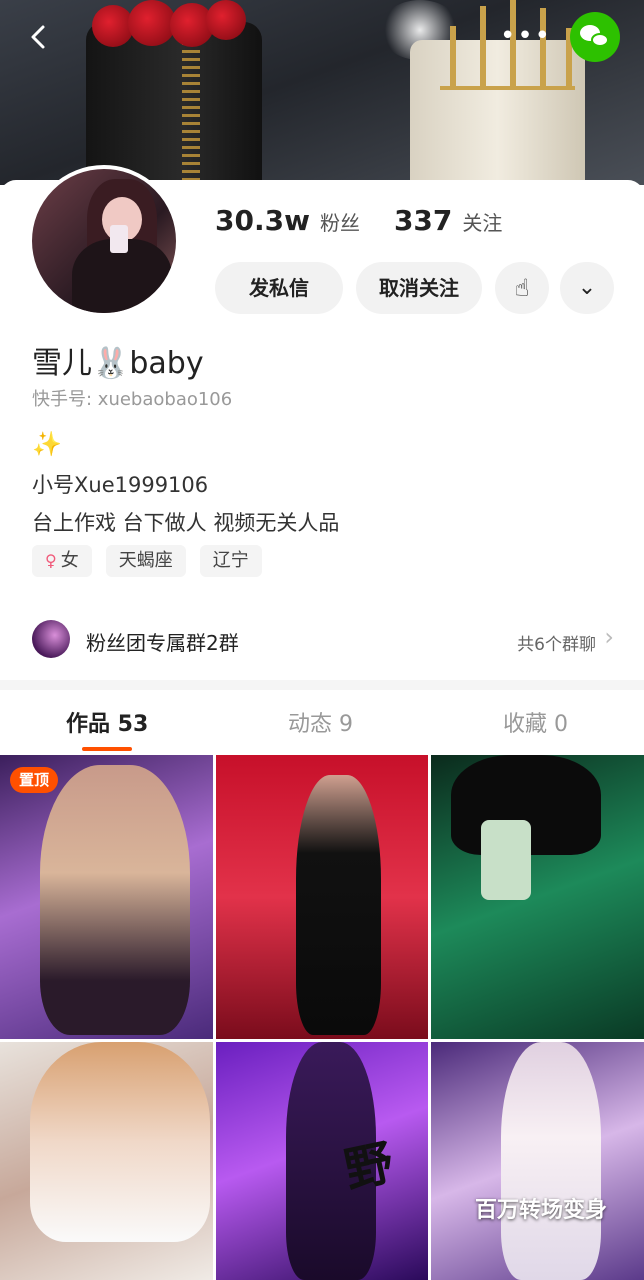 The width and height of the screenshot is (644, 1280). What do you see at coordinates (537, 1161) in the screenshot?
I see `video-thumbnail: 百万转场变身` at bounding box center [537, 1161].